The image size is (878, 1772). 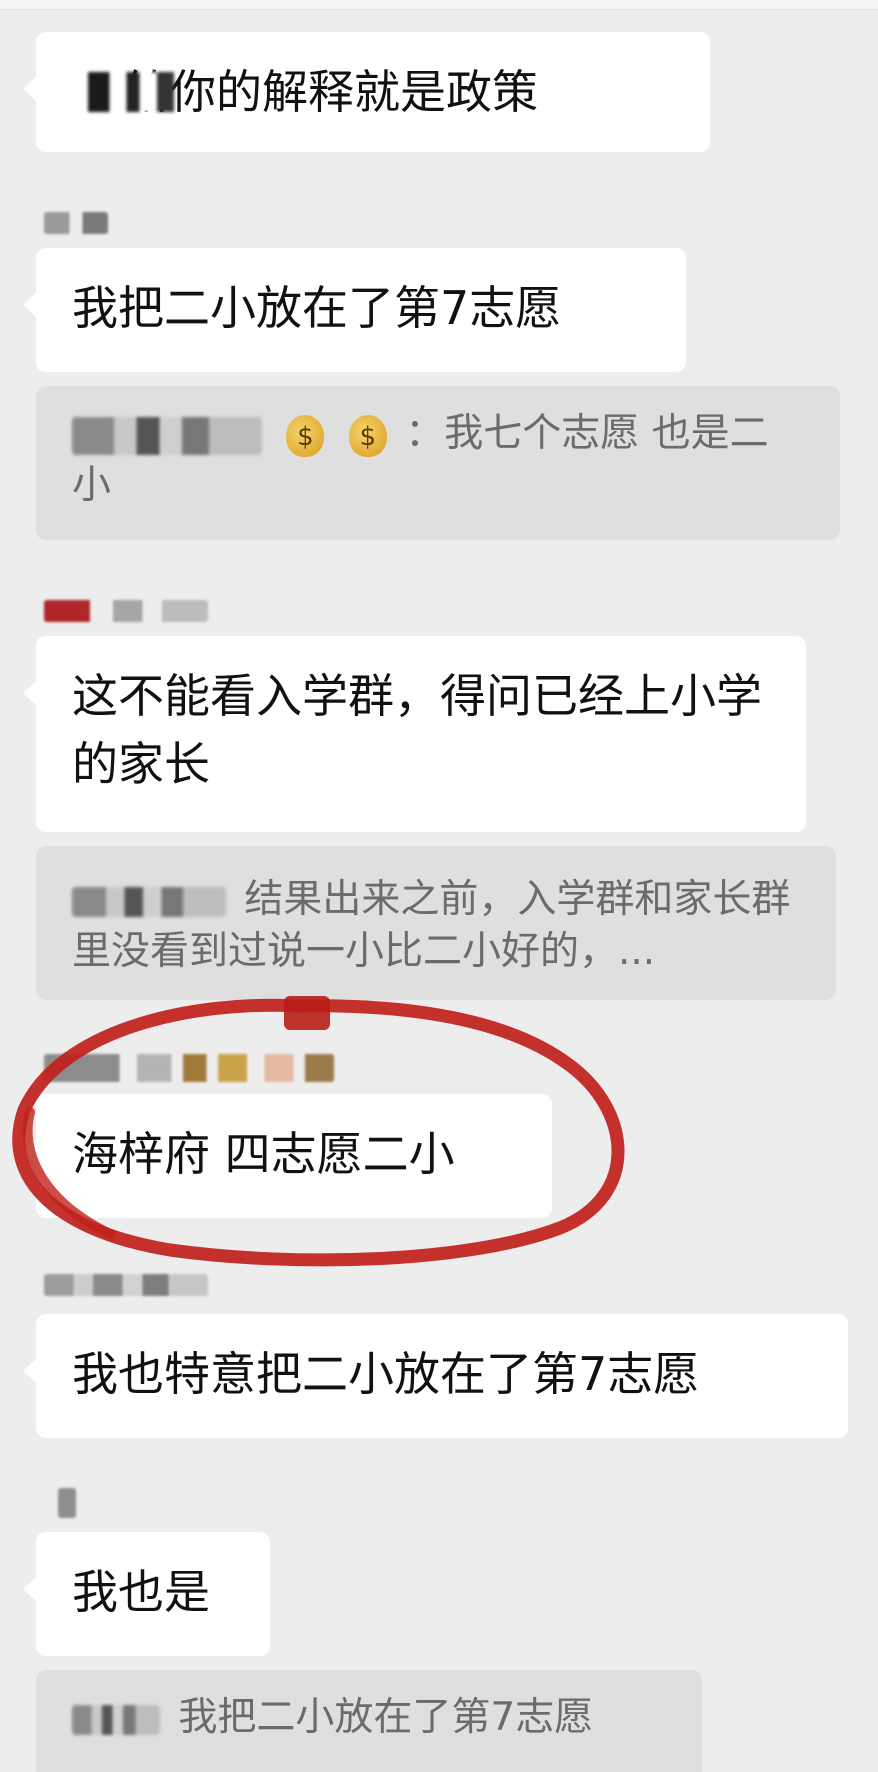 I want to click on message-text: 我也特意把二小放在了第7志愿, so click(x=386, y=1374).